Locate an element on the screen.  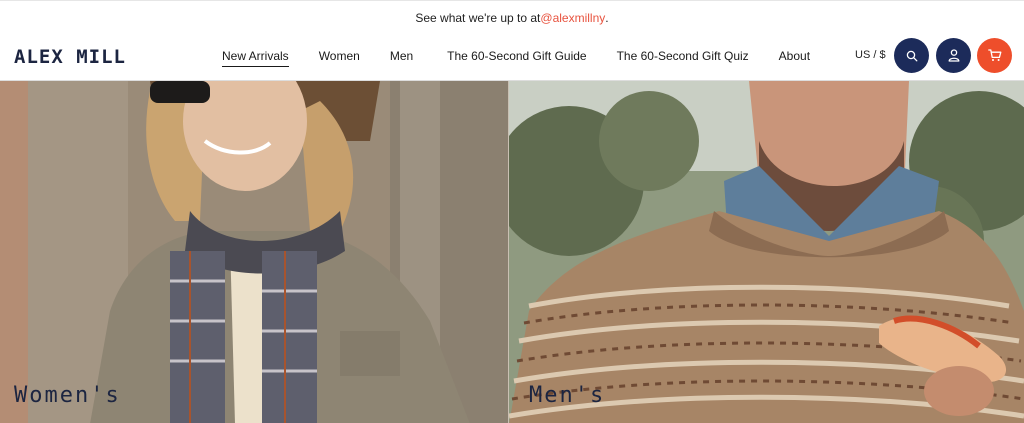
search-icon is located at coordinates (911, 55).